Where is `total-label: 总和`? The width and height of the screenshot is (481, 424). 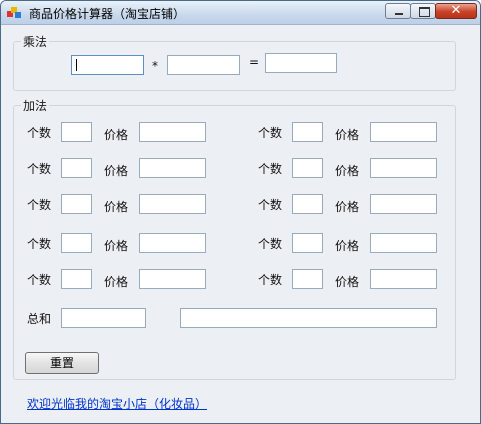
total-label: 总和 is located at coordinates (39, 319).